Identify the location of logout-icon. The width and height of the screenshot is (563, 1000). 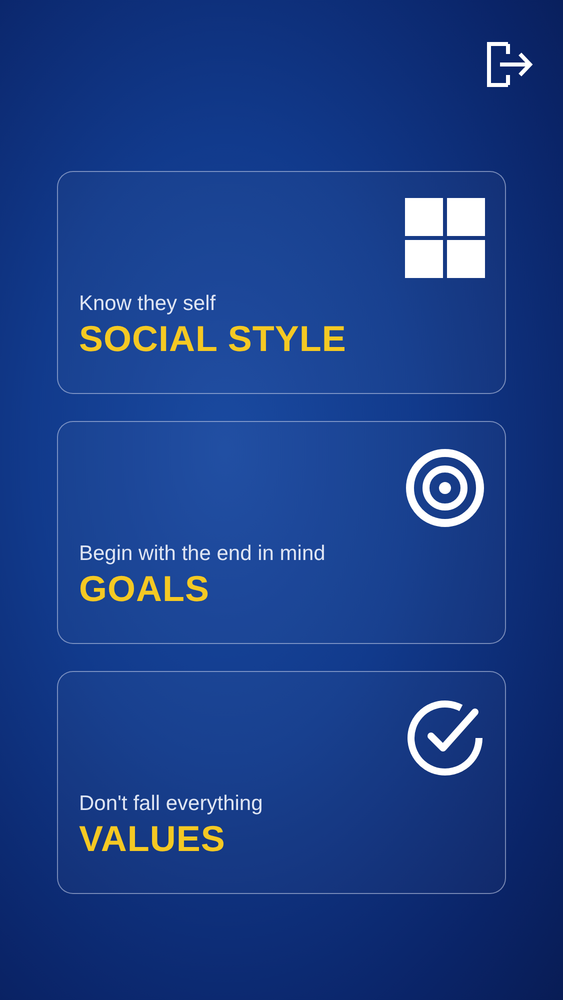
(510, 64).